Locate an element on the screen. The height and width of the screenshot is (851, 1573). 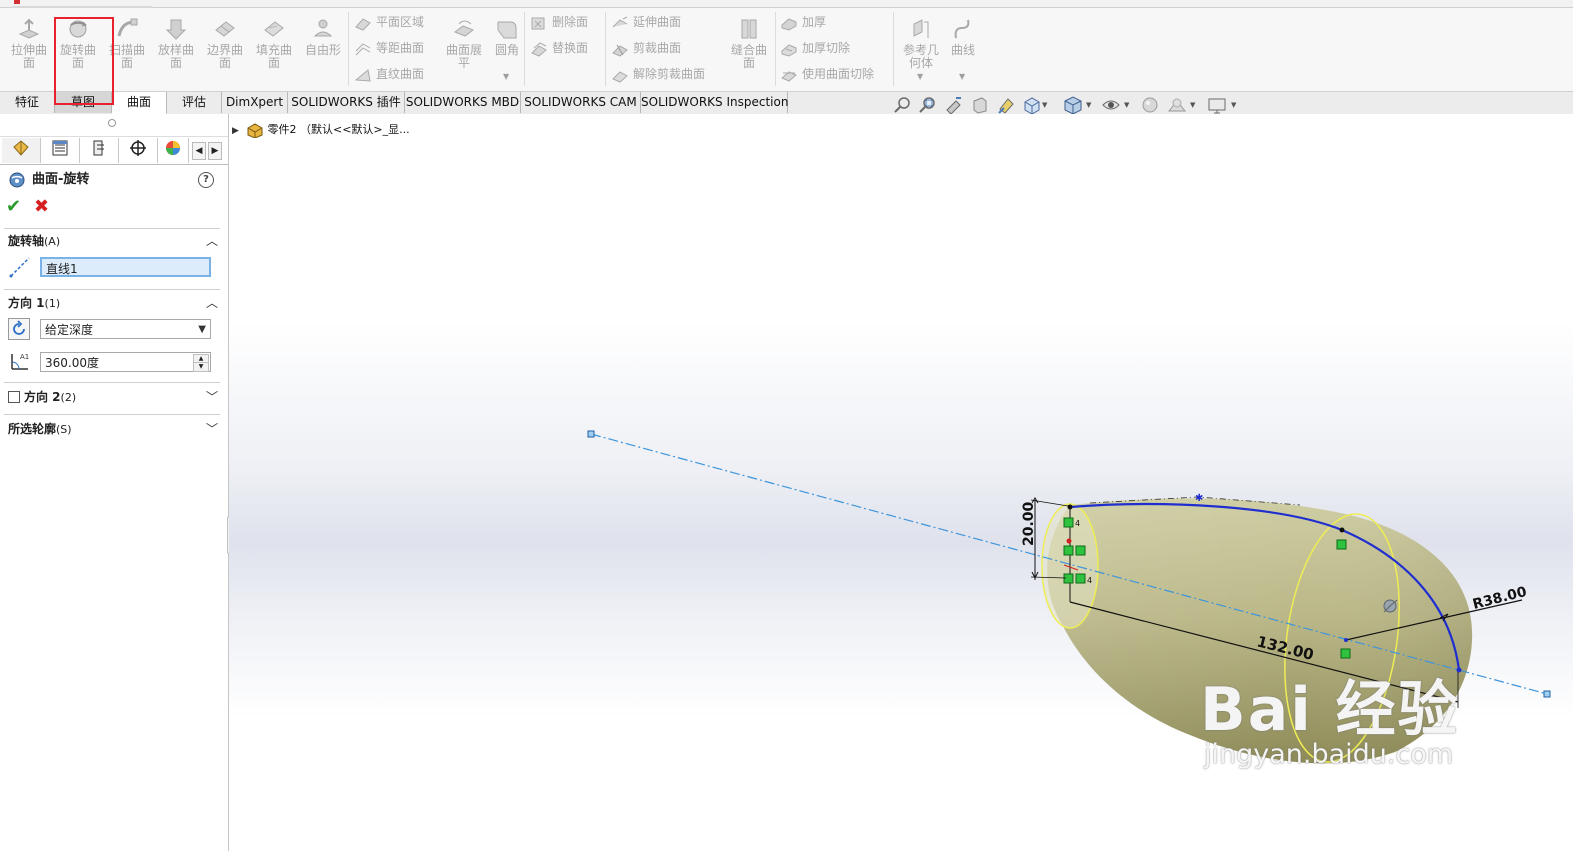
watermark-main: Bai 经验 is located at coordinates (1330, 710).